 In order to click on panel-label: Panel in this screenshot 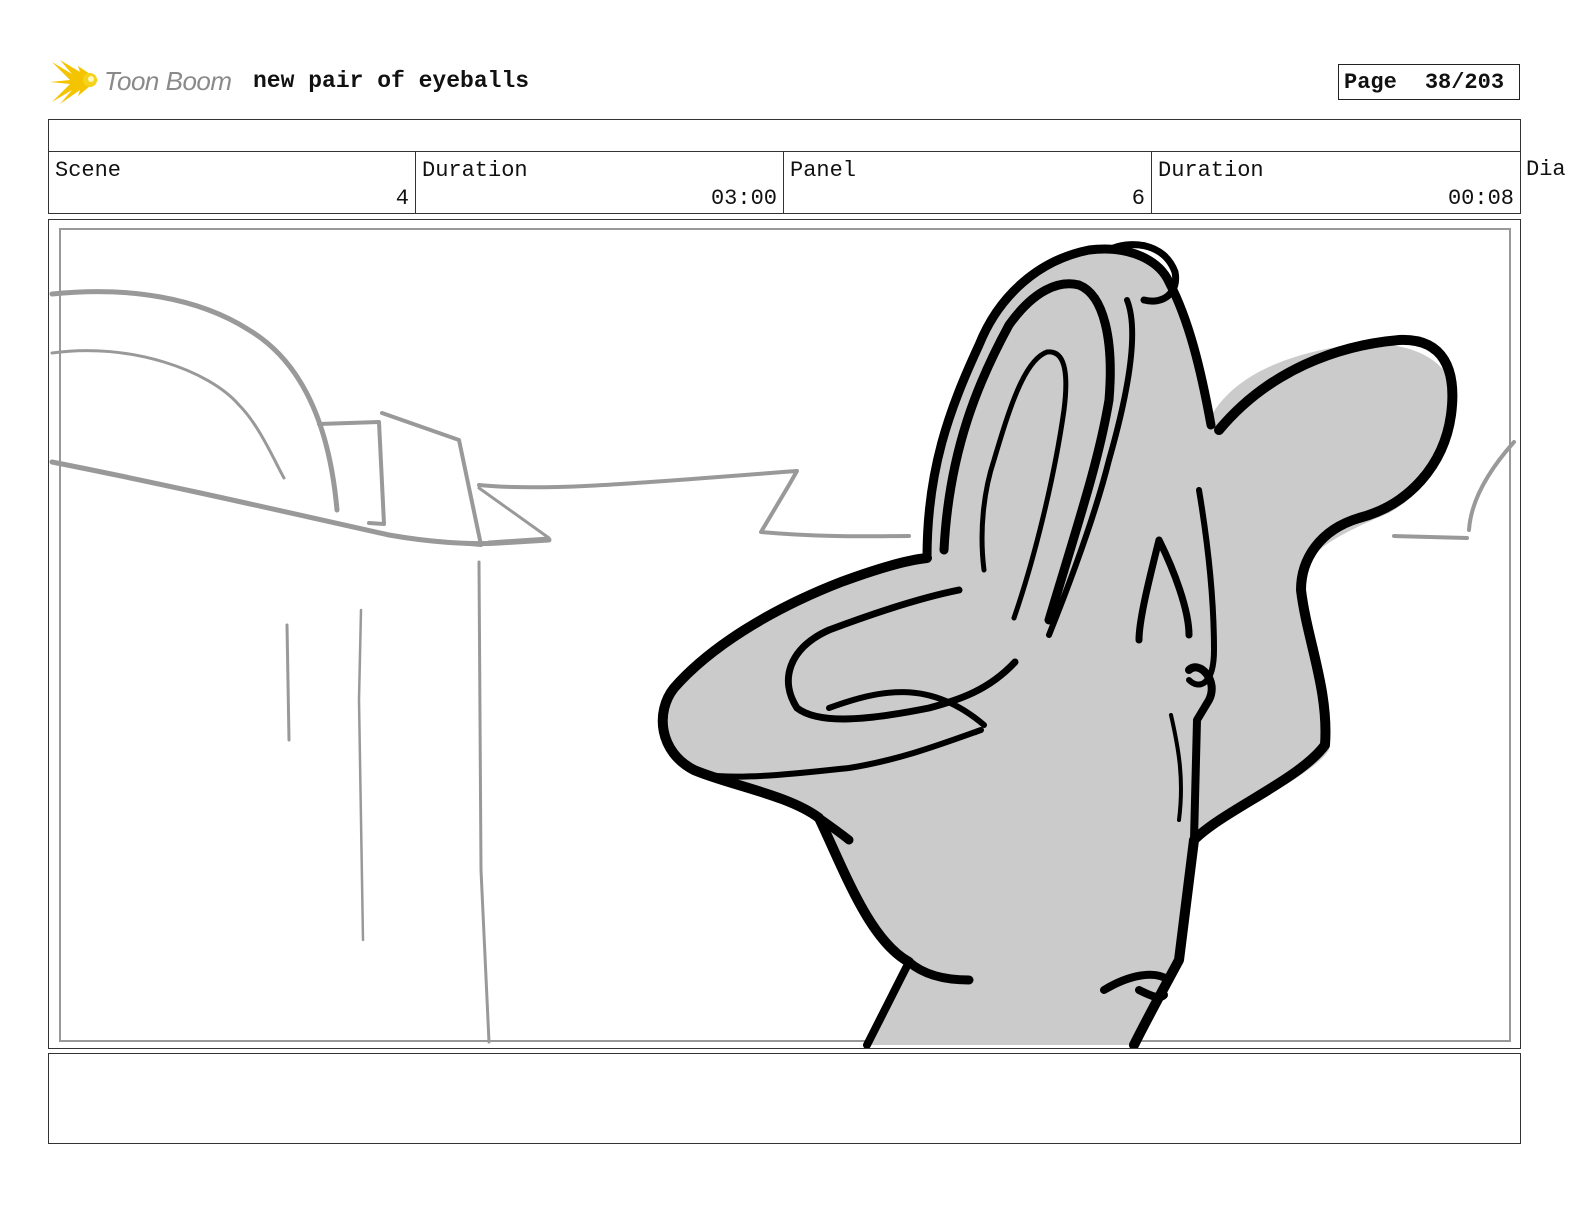, I will do `click(823, 170)`.